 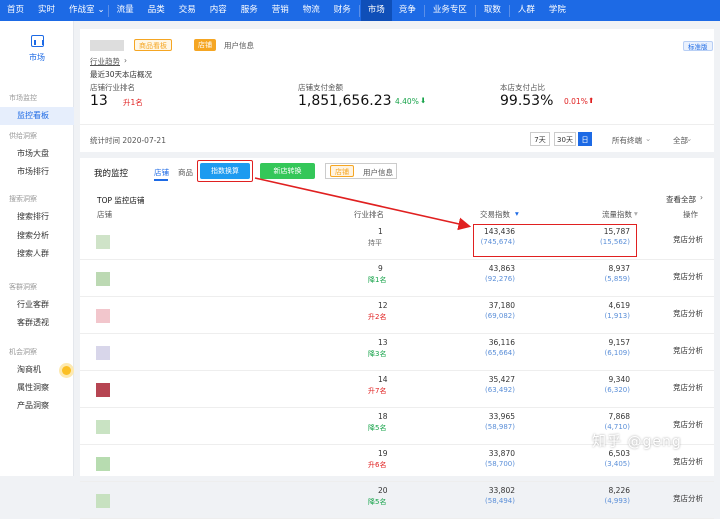 What do you see at coordinates (619, 305) in the screenshot?
I see `flow-index: 4,619` at bounding box center [619, 305].